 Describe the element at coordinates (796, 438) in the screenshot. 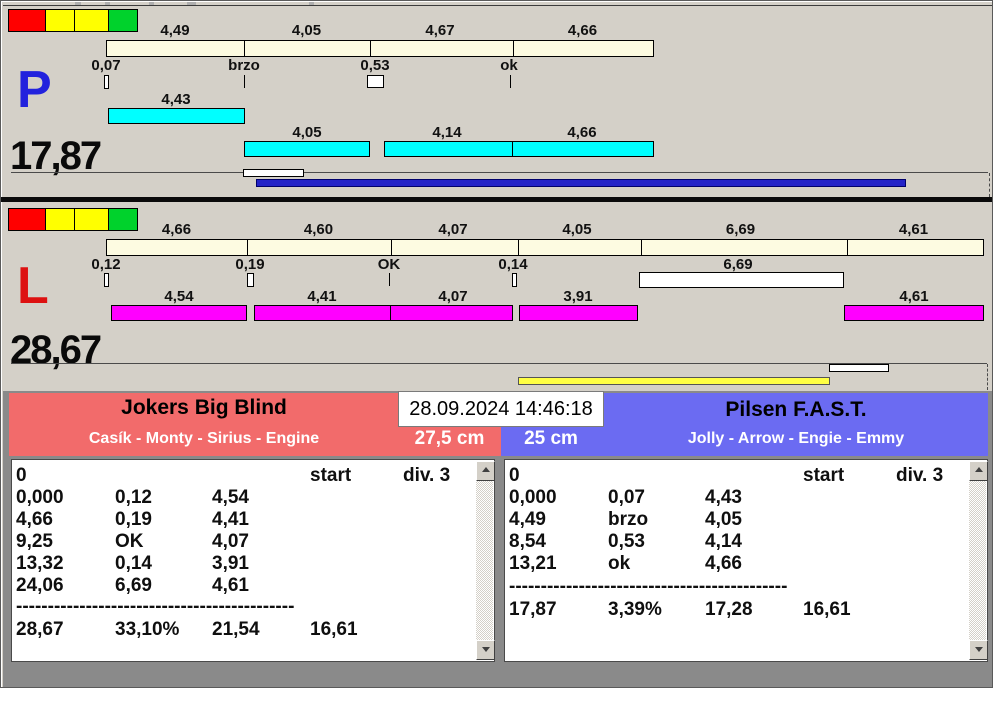

I see `right-team-dogs: Jolly - Arrow - Engie - Emmy` at that location.